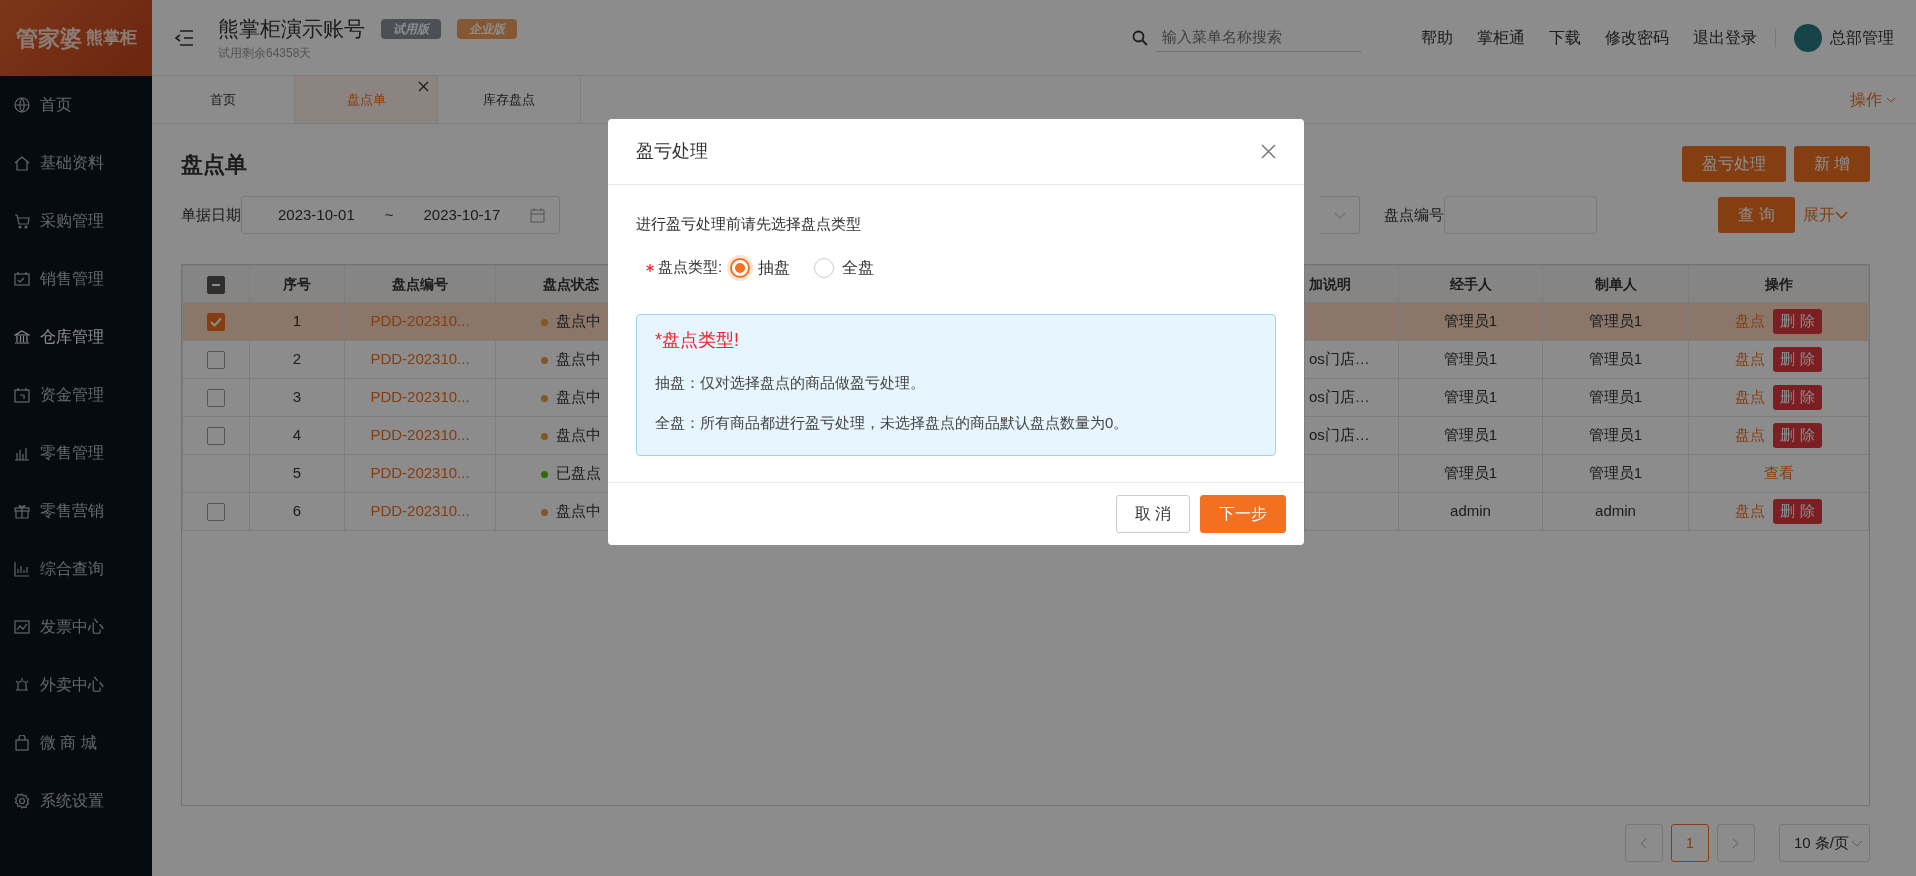  What do you see at coordinates (22, 105) in the screenshot?
I see `globe-icon` at bounding box center [22, 105].